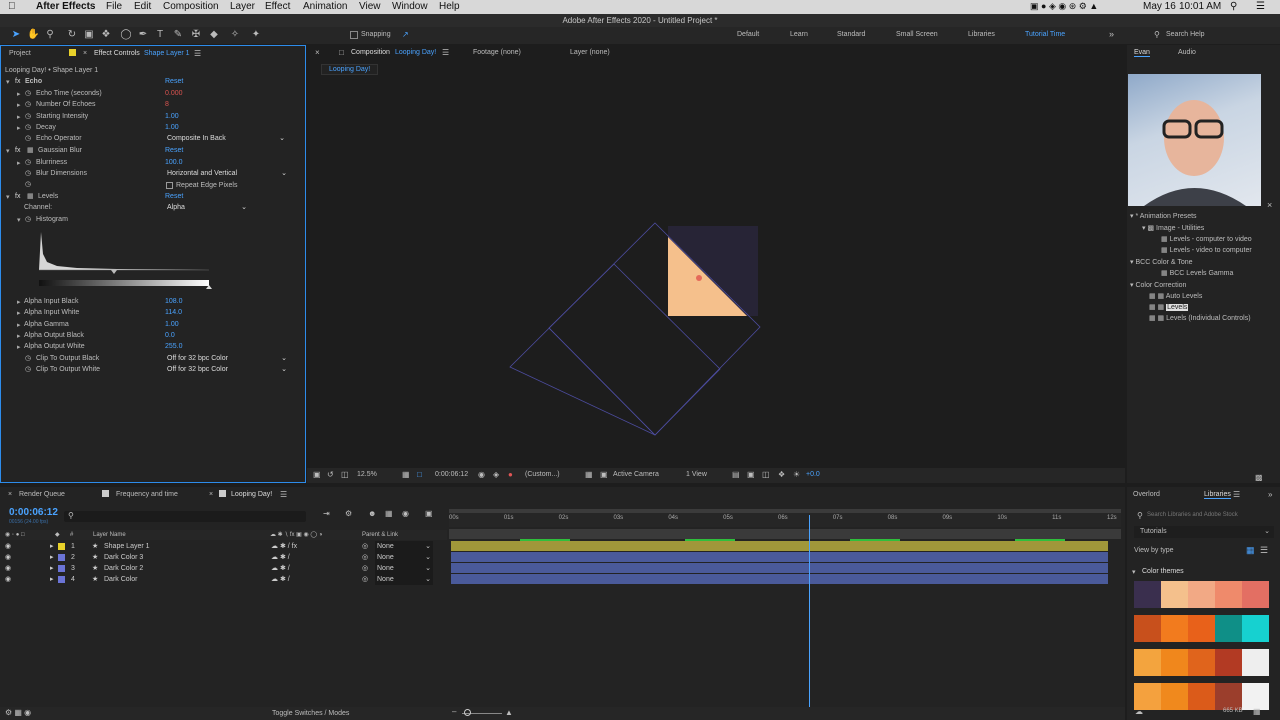 This screenshot has width=1280, height=720. I want to click on tab-effect-layer: Shape Layer 1, so click(167, 53).